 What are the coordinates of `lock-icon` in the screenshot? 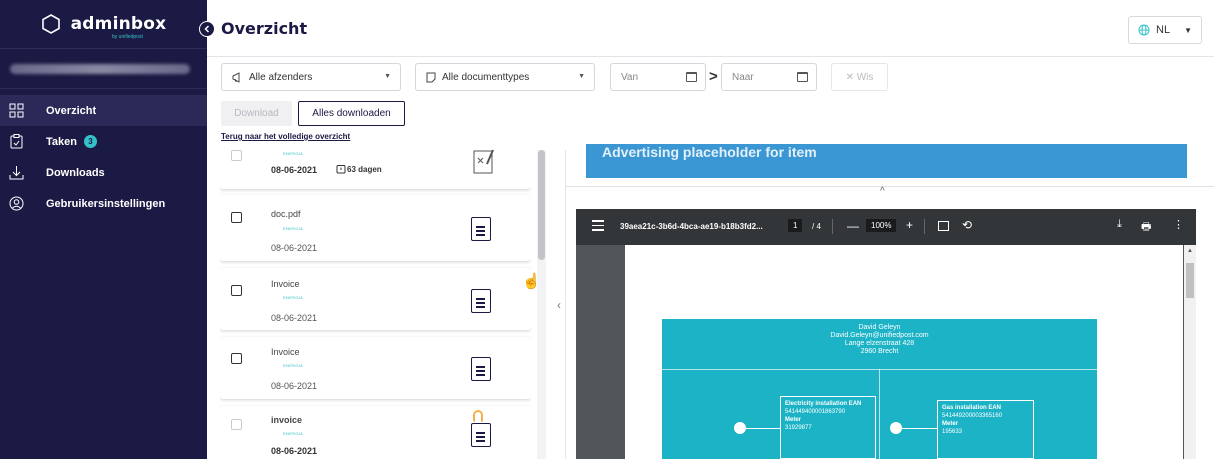 It's located at (478, 416).